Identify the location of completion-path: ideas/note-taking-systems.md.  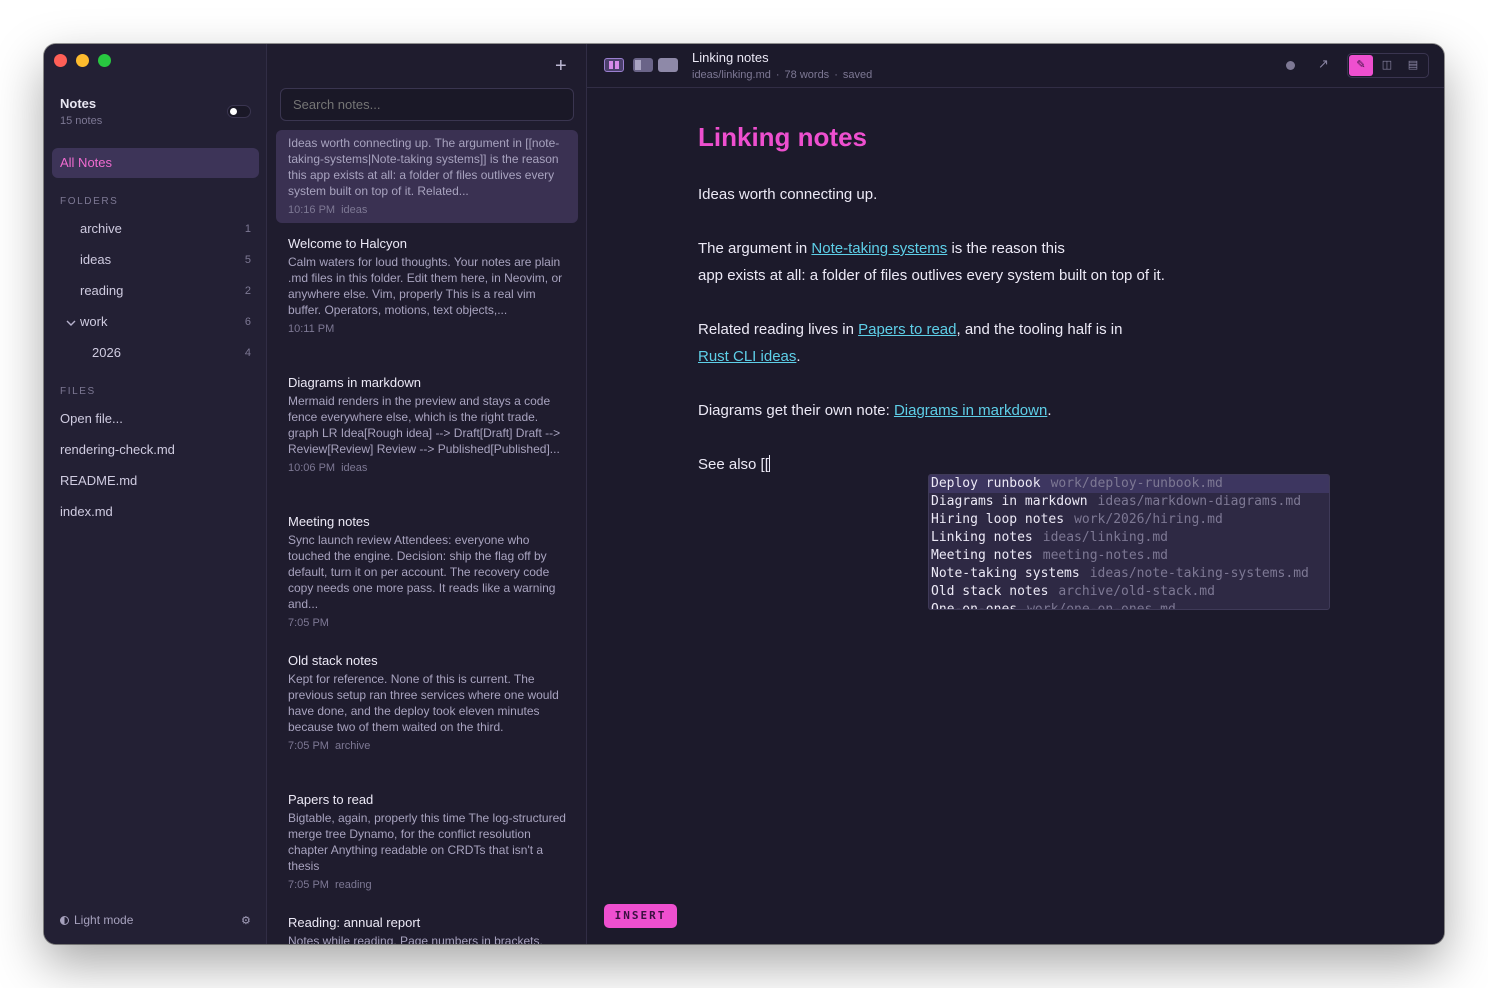
(1199, 573).